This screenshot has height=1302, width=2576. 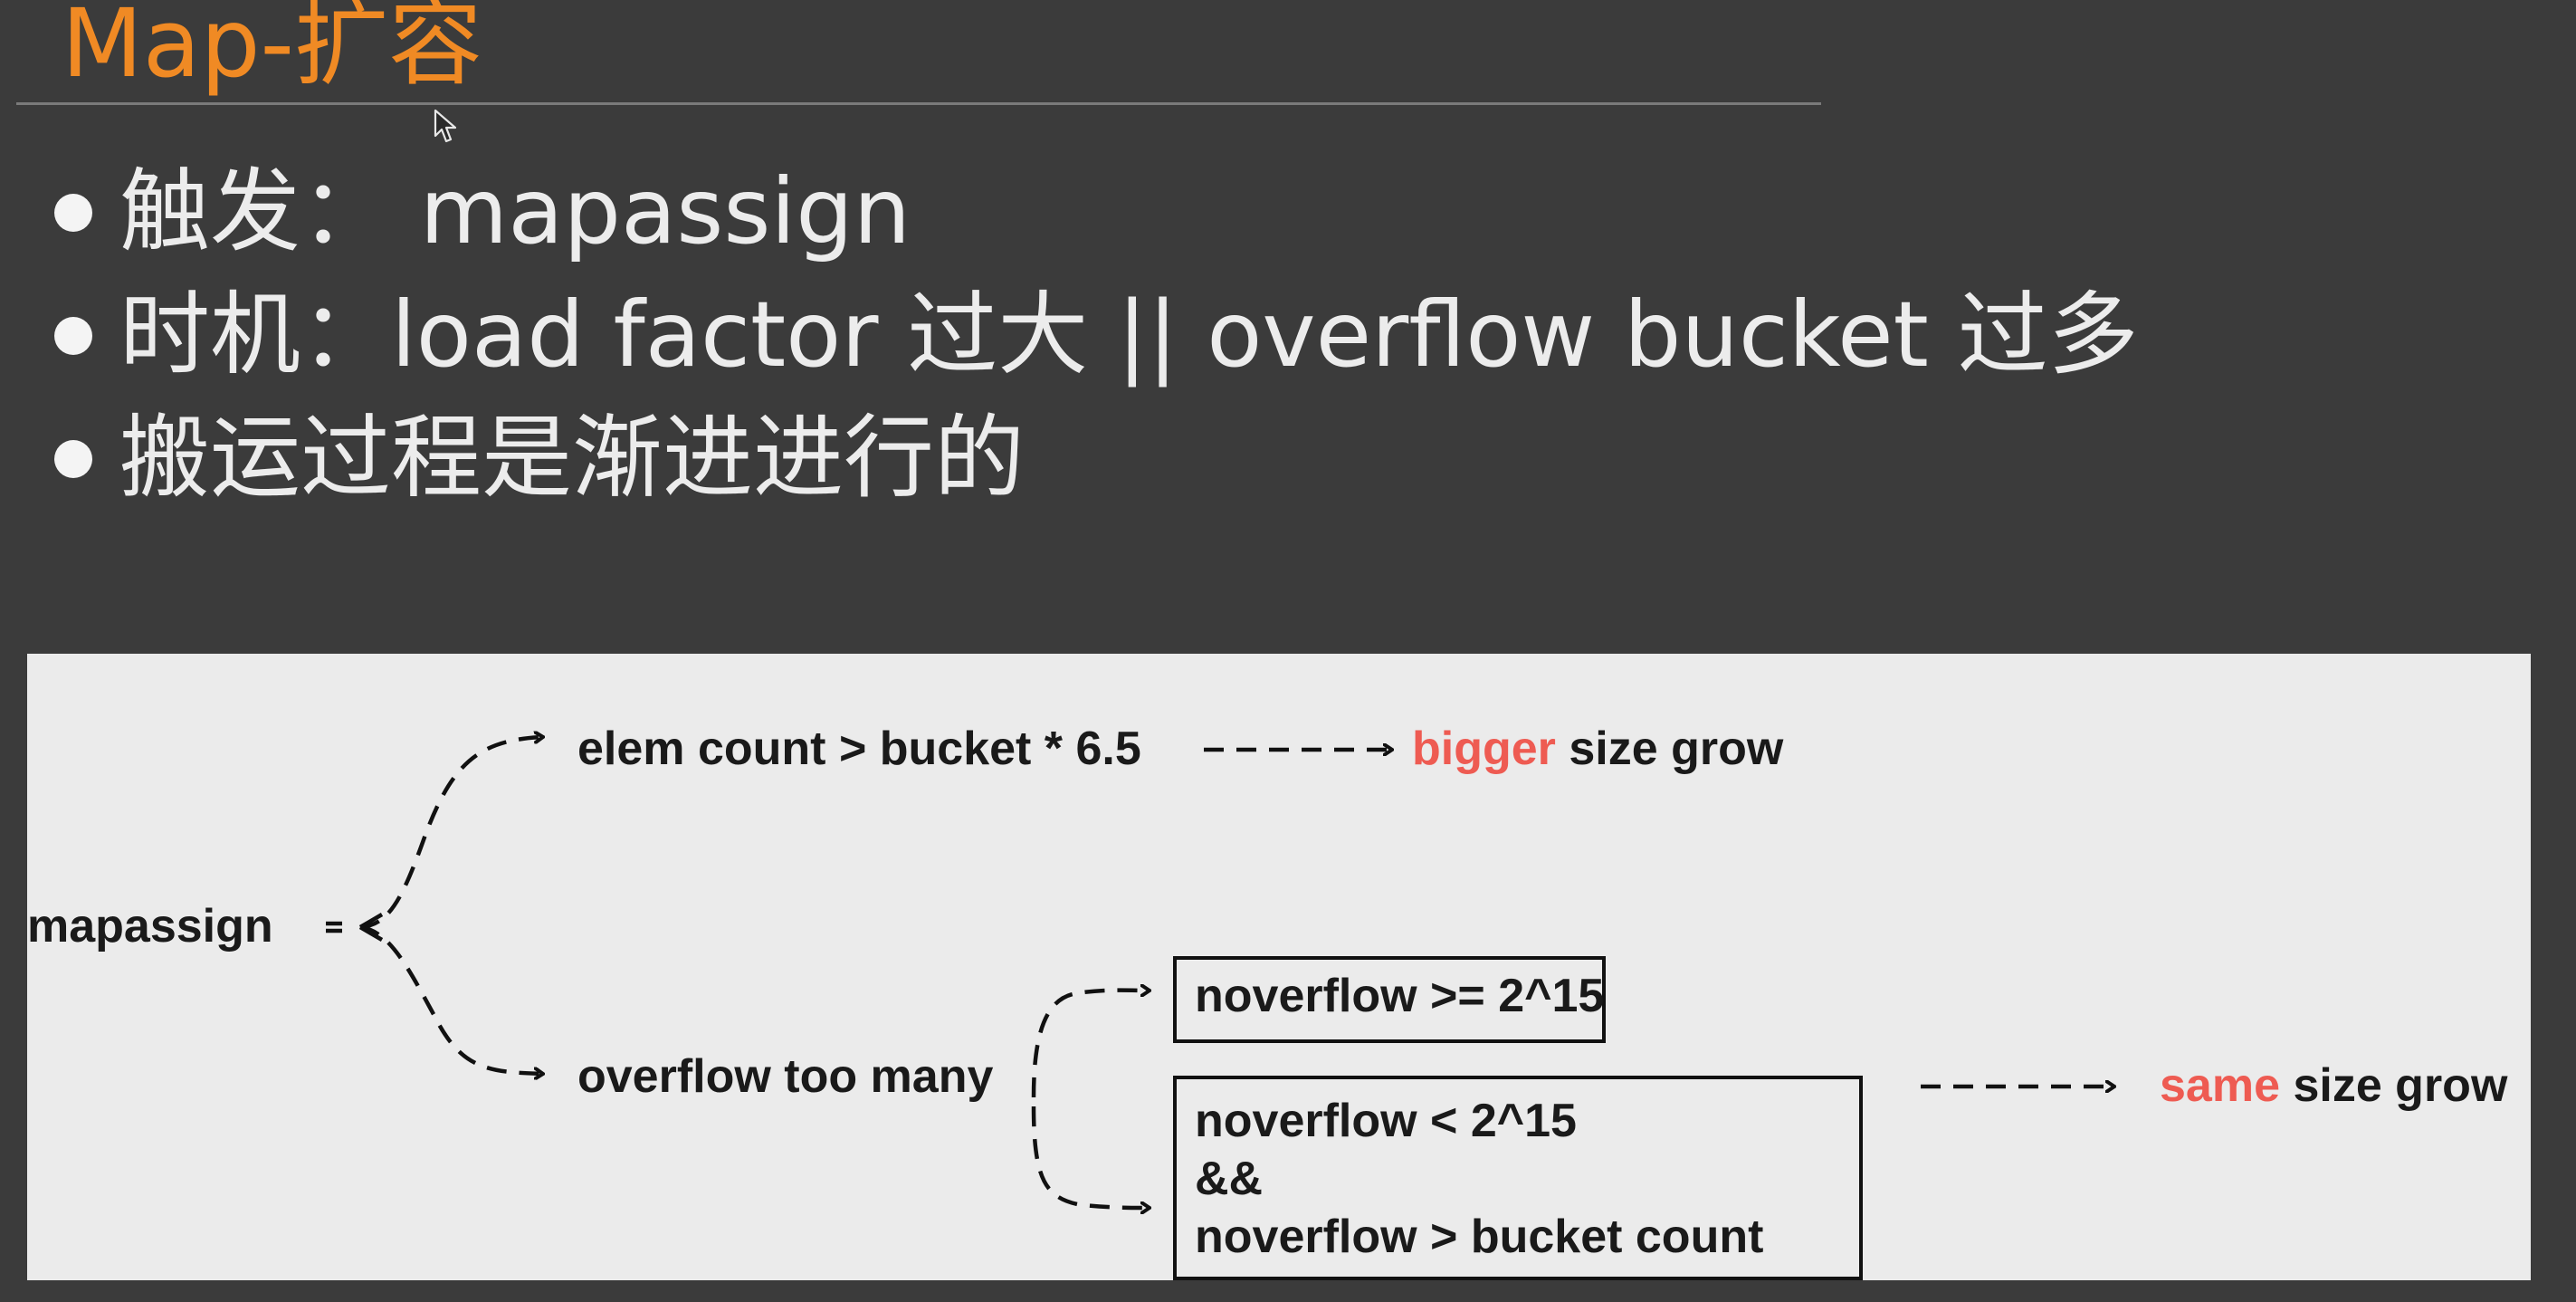 I want to click on mouse-pointer-icon, so click(x=445, y=126).